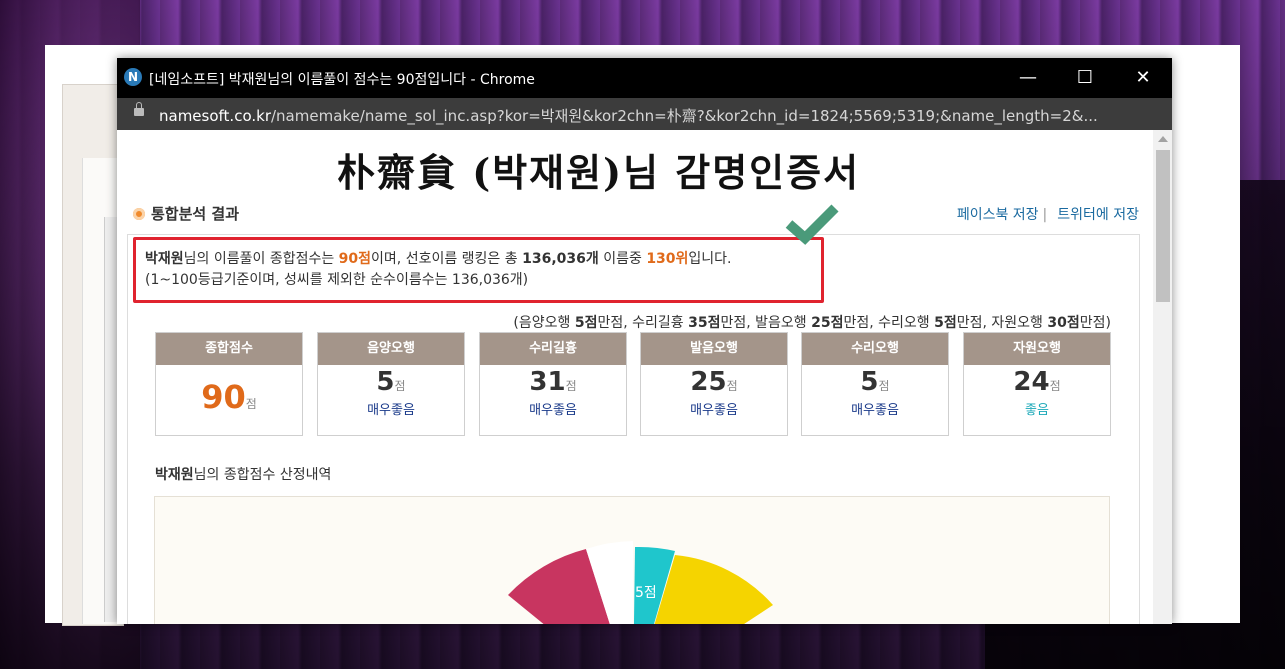 Image resolution: width=1285 pixels, height=669 pixels. Describe the element at coordinates (215, 116) in the screenshot. I see `url-domain: namesoft.co.kr` at that location.